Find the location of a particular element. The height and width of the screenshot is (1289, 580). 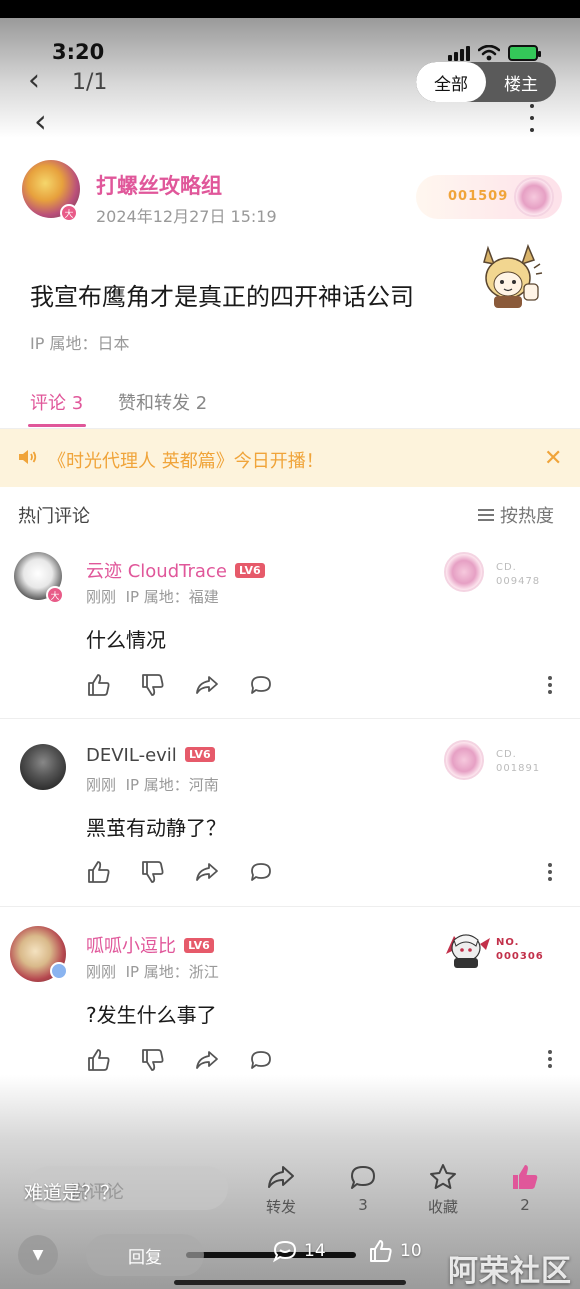

tab-likes-shares: 赞和转发 2 is located at coordinates (162, 402).